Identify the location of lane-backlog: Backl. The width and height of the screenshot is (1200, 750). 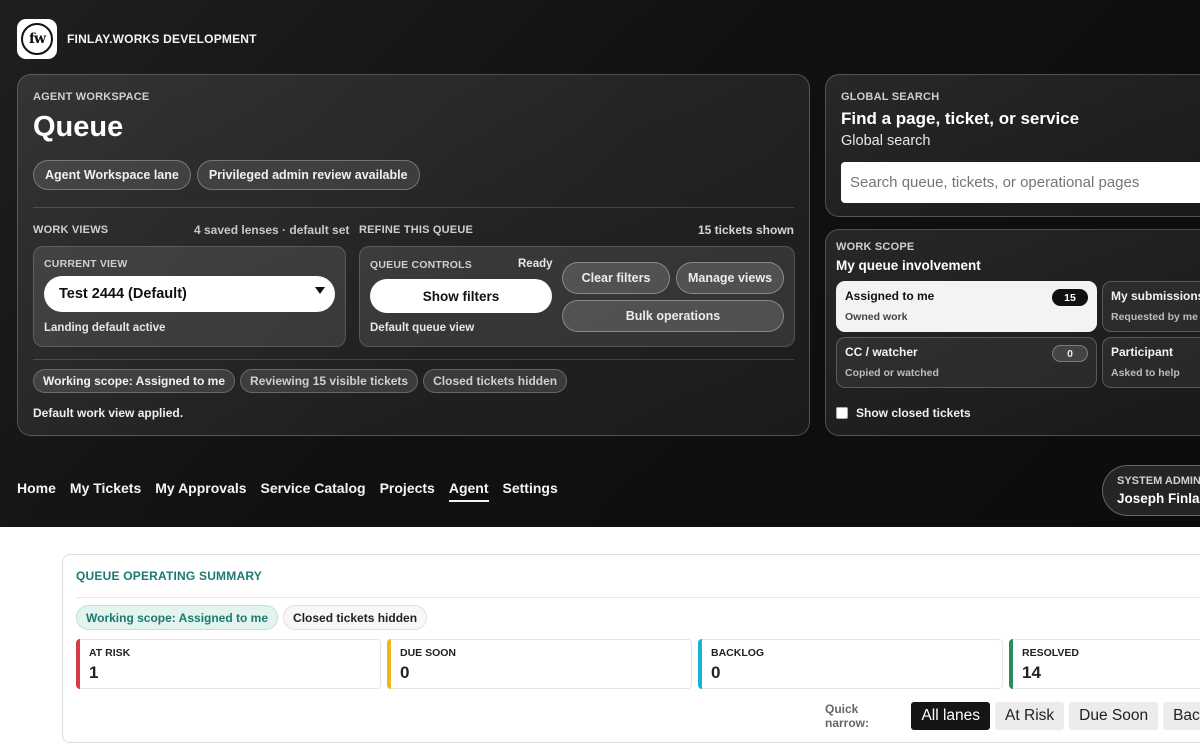
(1181, 716).